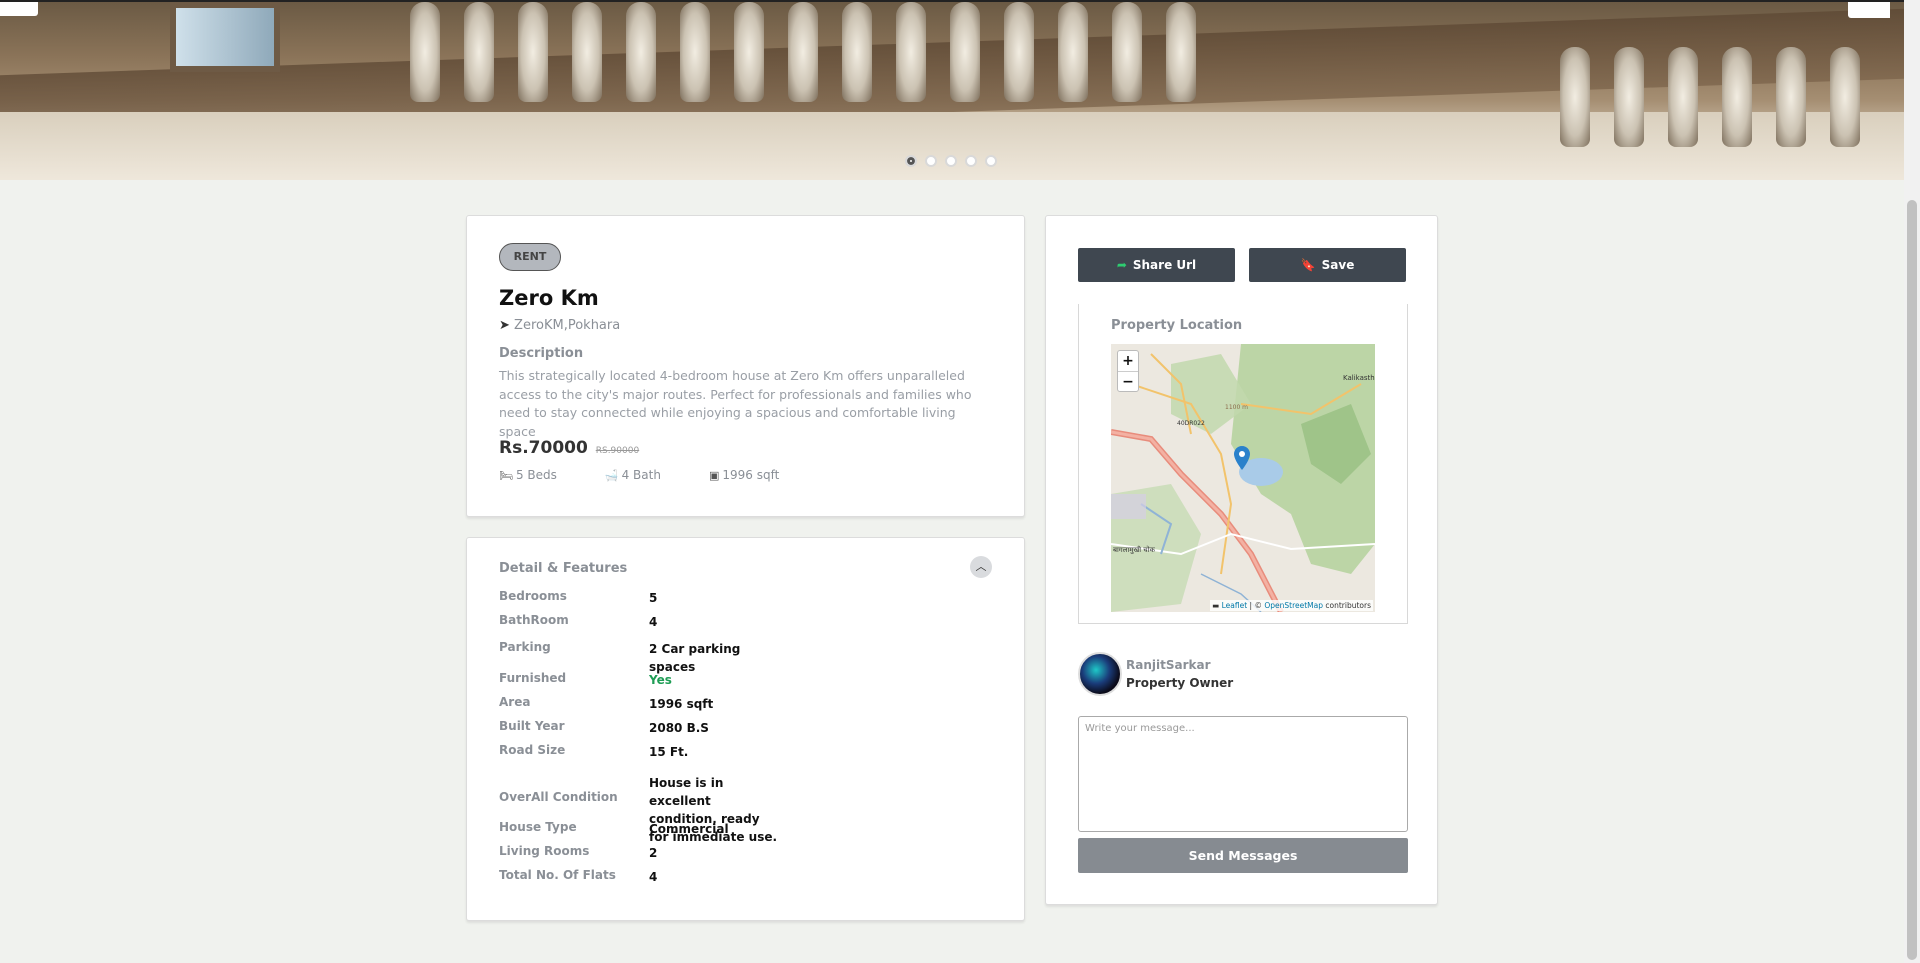 The height and width of the screenshot is (963, 1920). Describe the element at coordinates (544, 851) in the screenshot. I see `feature-key: Living Rooms` at that location.